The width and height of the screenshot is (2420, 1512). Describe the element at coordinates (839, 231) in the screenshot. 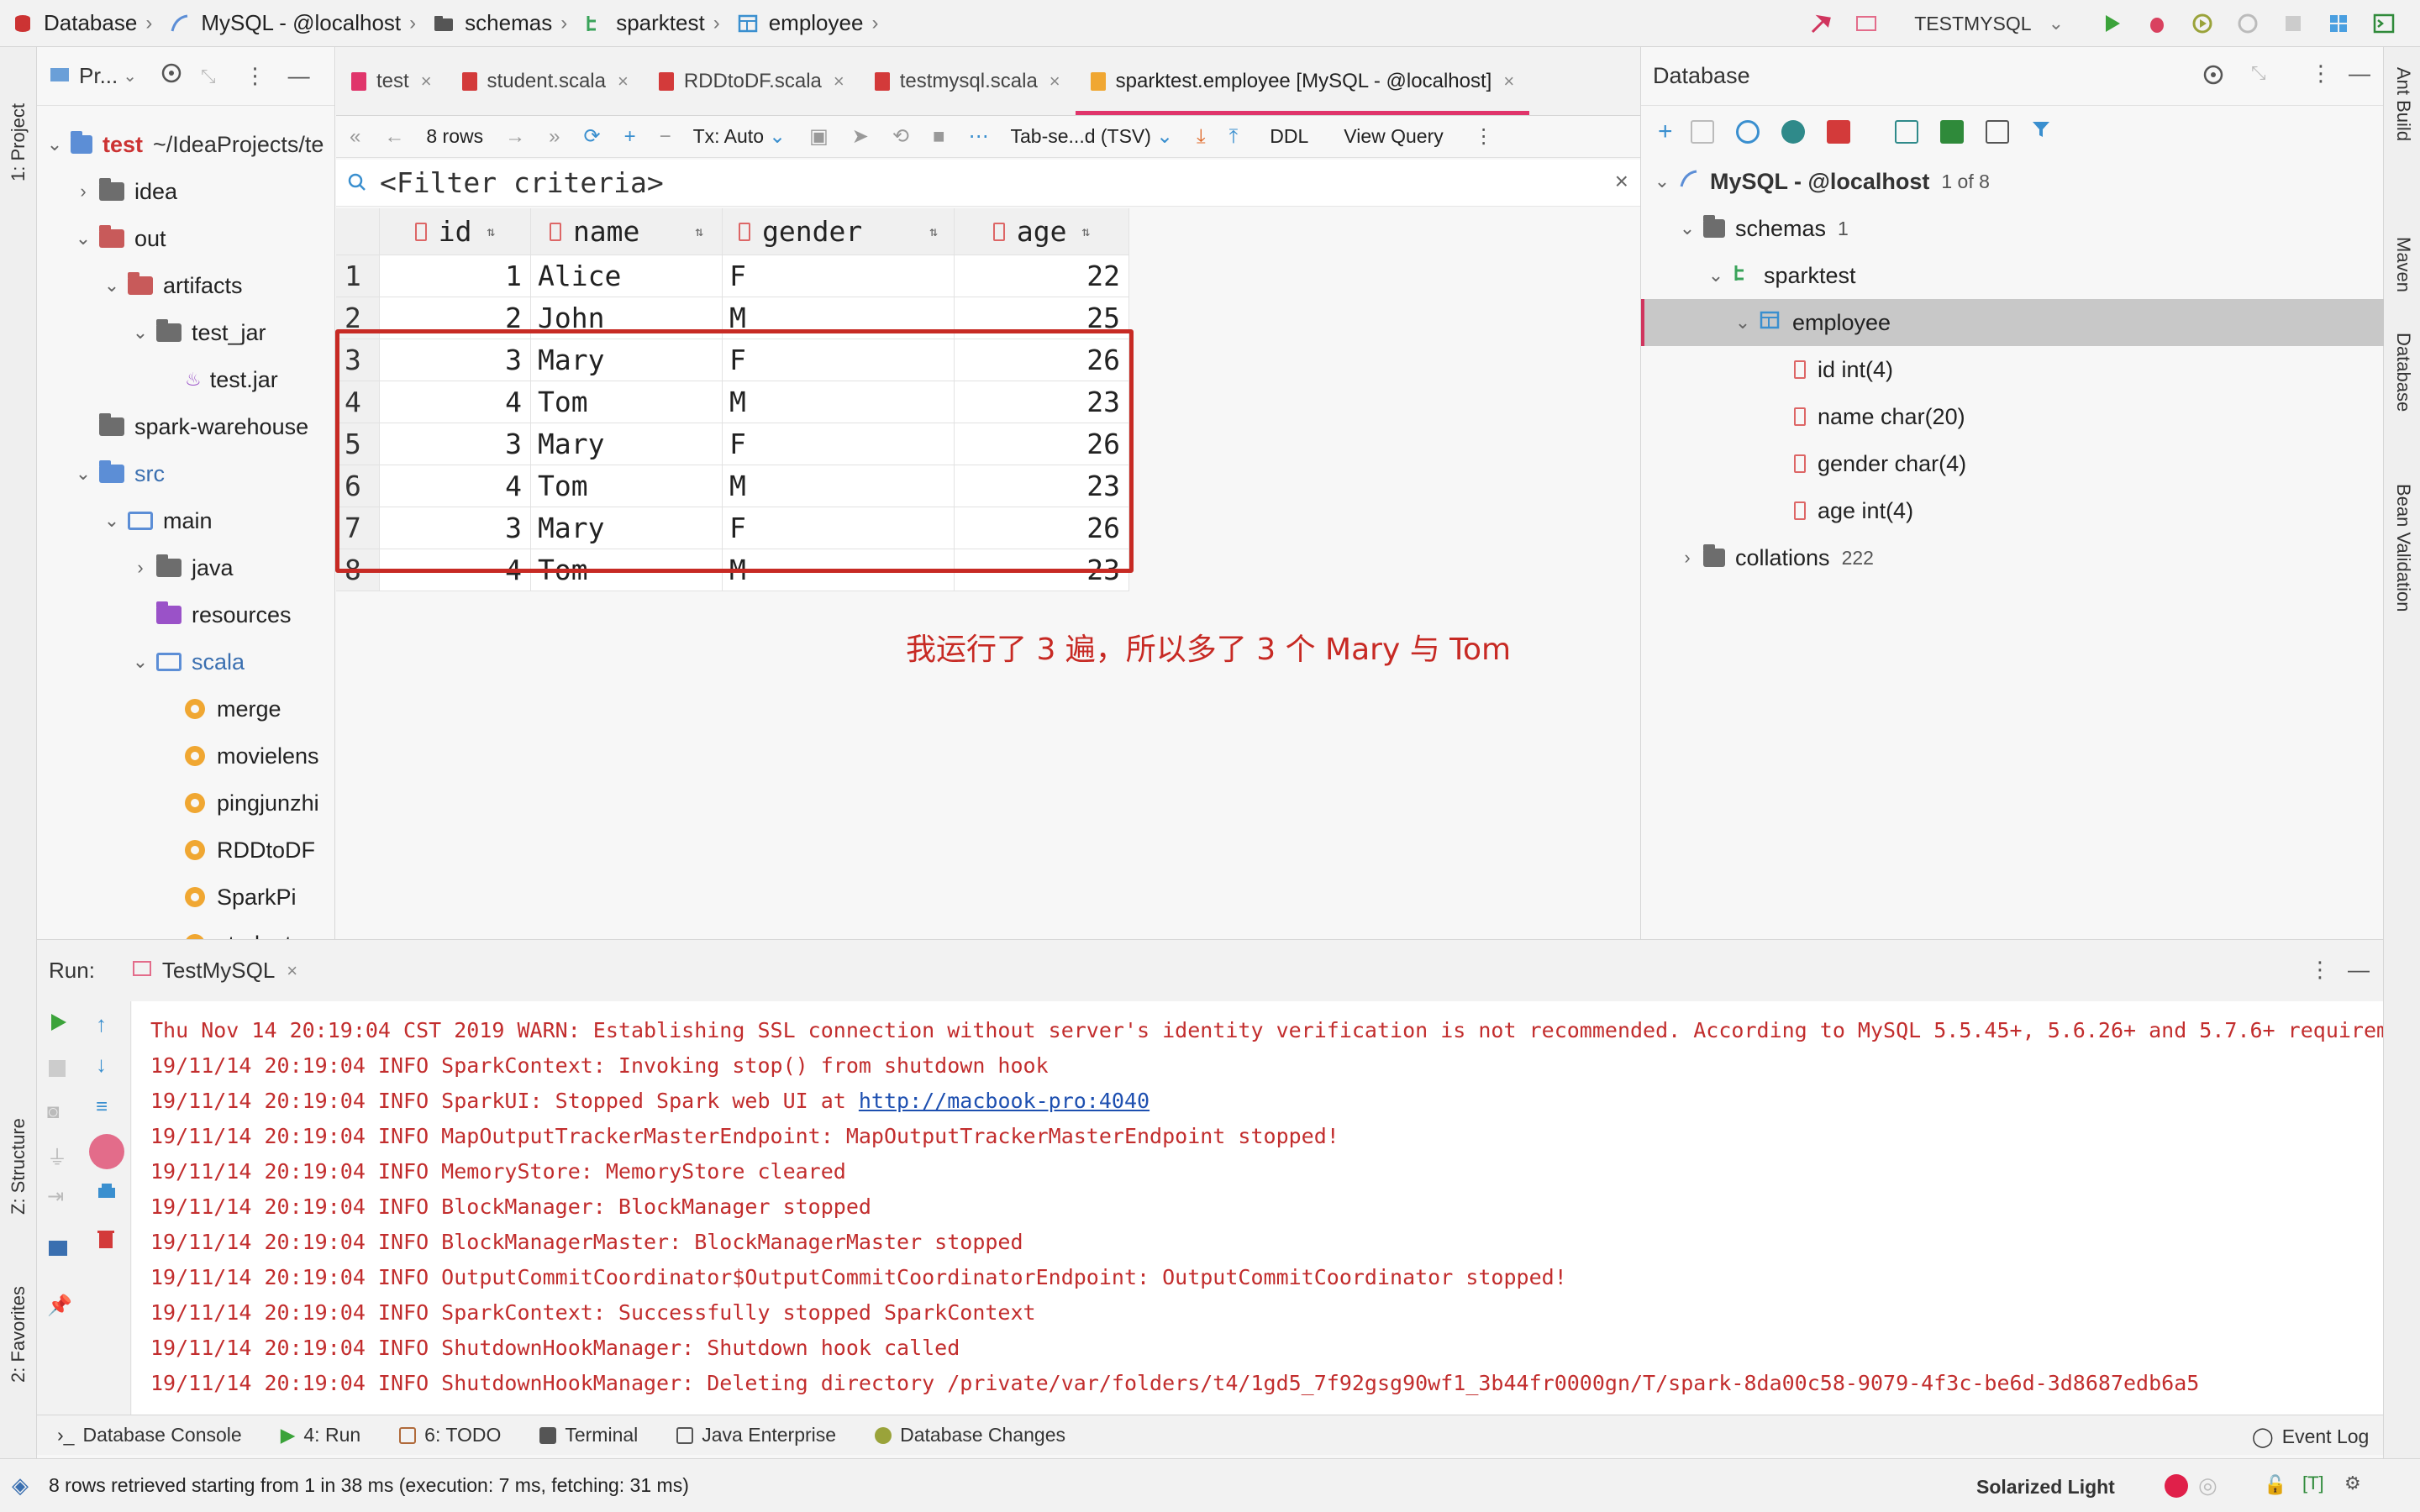

I see `column-header-gender: gender ⇅` at that location.